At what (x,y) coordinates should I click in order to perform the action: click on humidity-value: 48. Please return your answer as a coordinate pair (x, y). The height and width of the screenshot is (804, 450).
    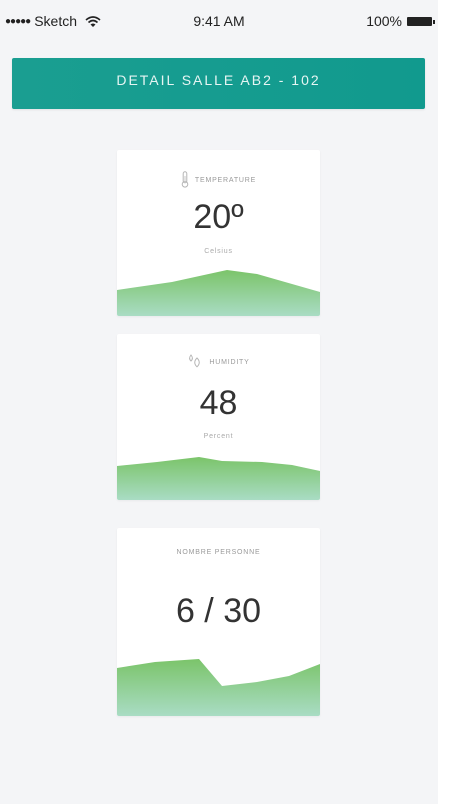
    Looking at the image, I should click on (218, 403).